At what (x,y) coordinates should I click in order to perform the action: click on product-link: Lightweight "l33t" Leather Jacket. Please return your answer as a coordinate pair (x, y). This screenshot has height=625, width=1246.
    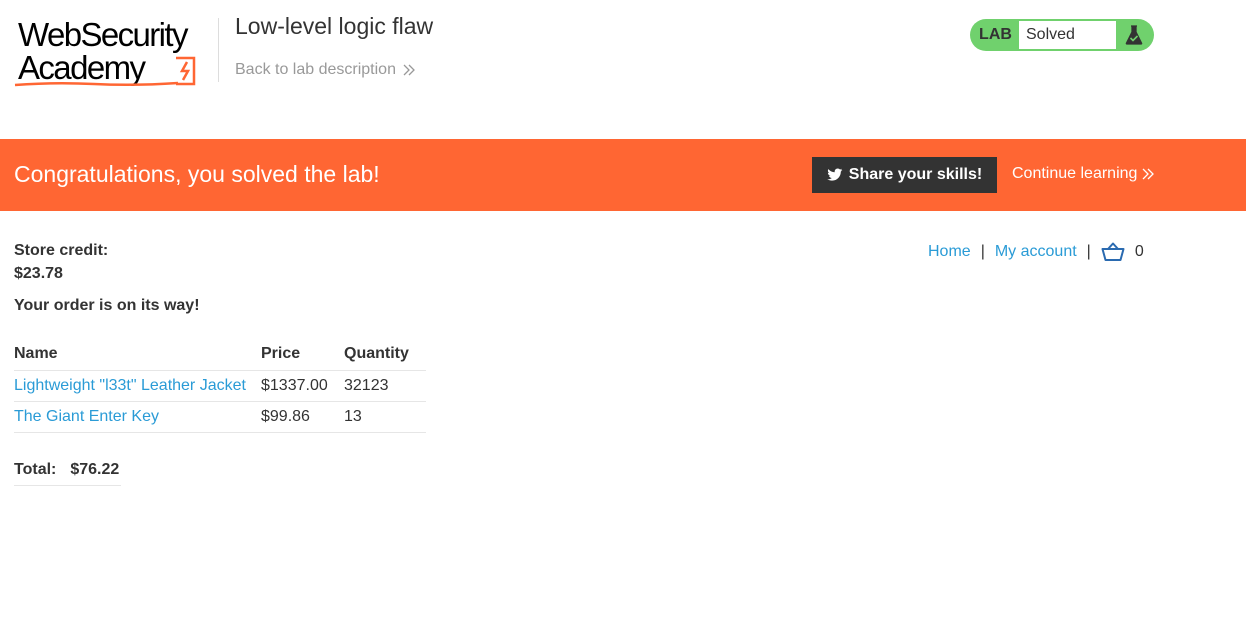
    Looking at the image, I should click on (130, 385).